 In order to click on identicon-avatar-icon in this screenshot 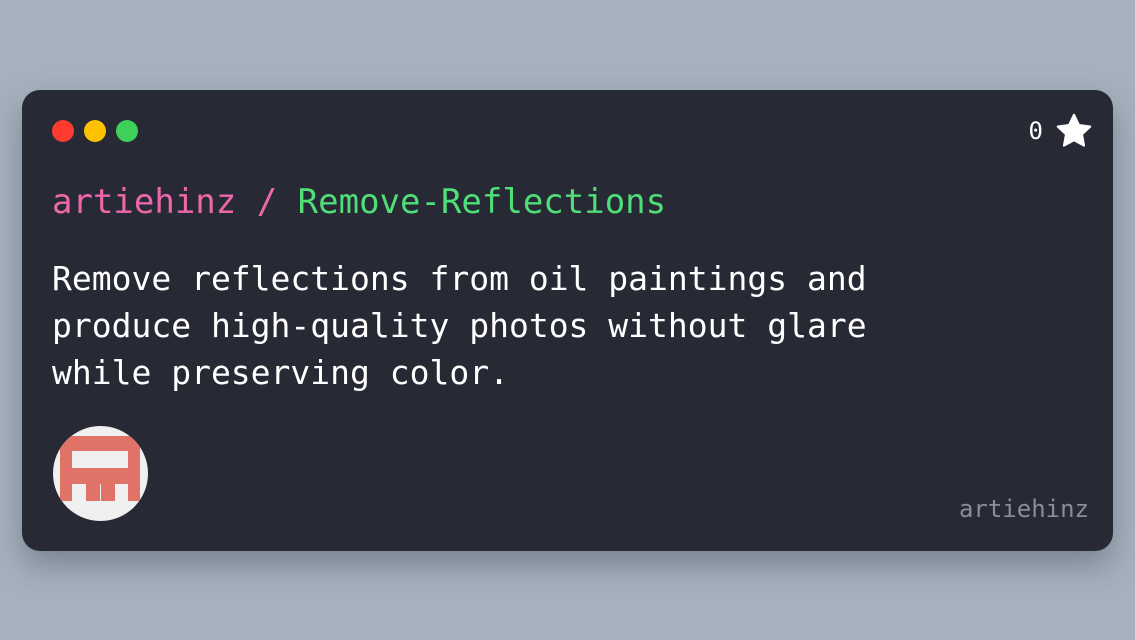, I will do `click(100, 468)`.